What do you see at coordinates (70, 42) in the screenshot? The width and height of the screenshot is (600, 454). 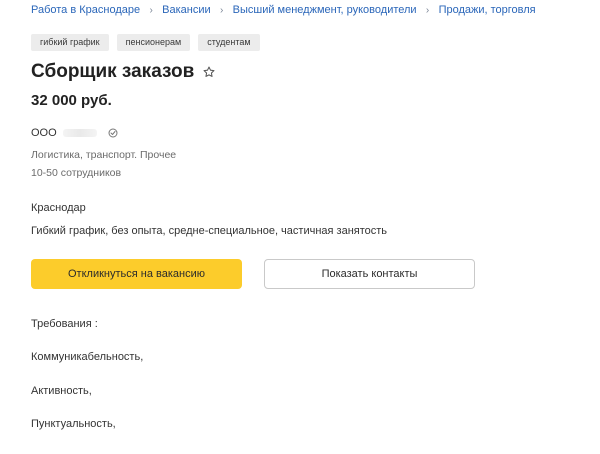 I see `tag-flexible-schedule: гибкий график` at bounding box center [70, 42].